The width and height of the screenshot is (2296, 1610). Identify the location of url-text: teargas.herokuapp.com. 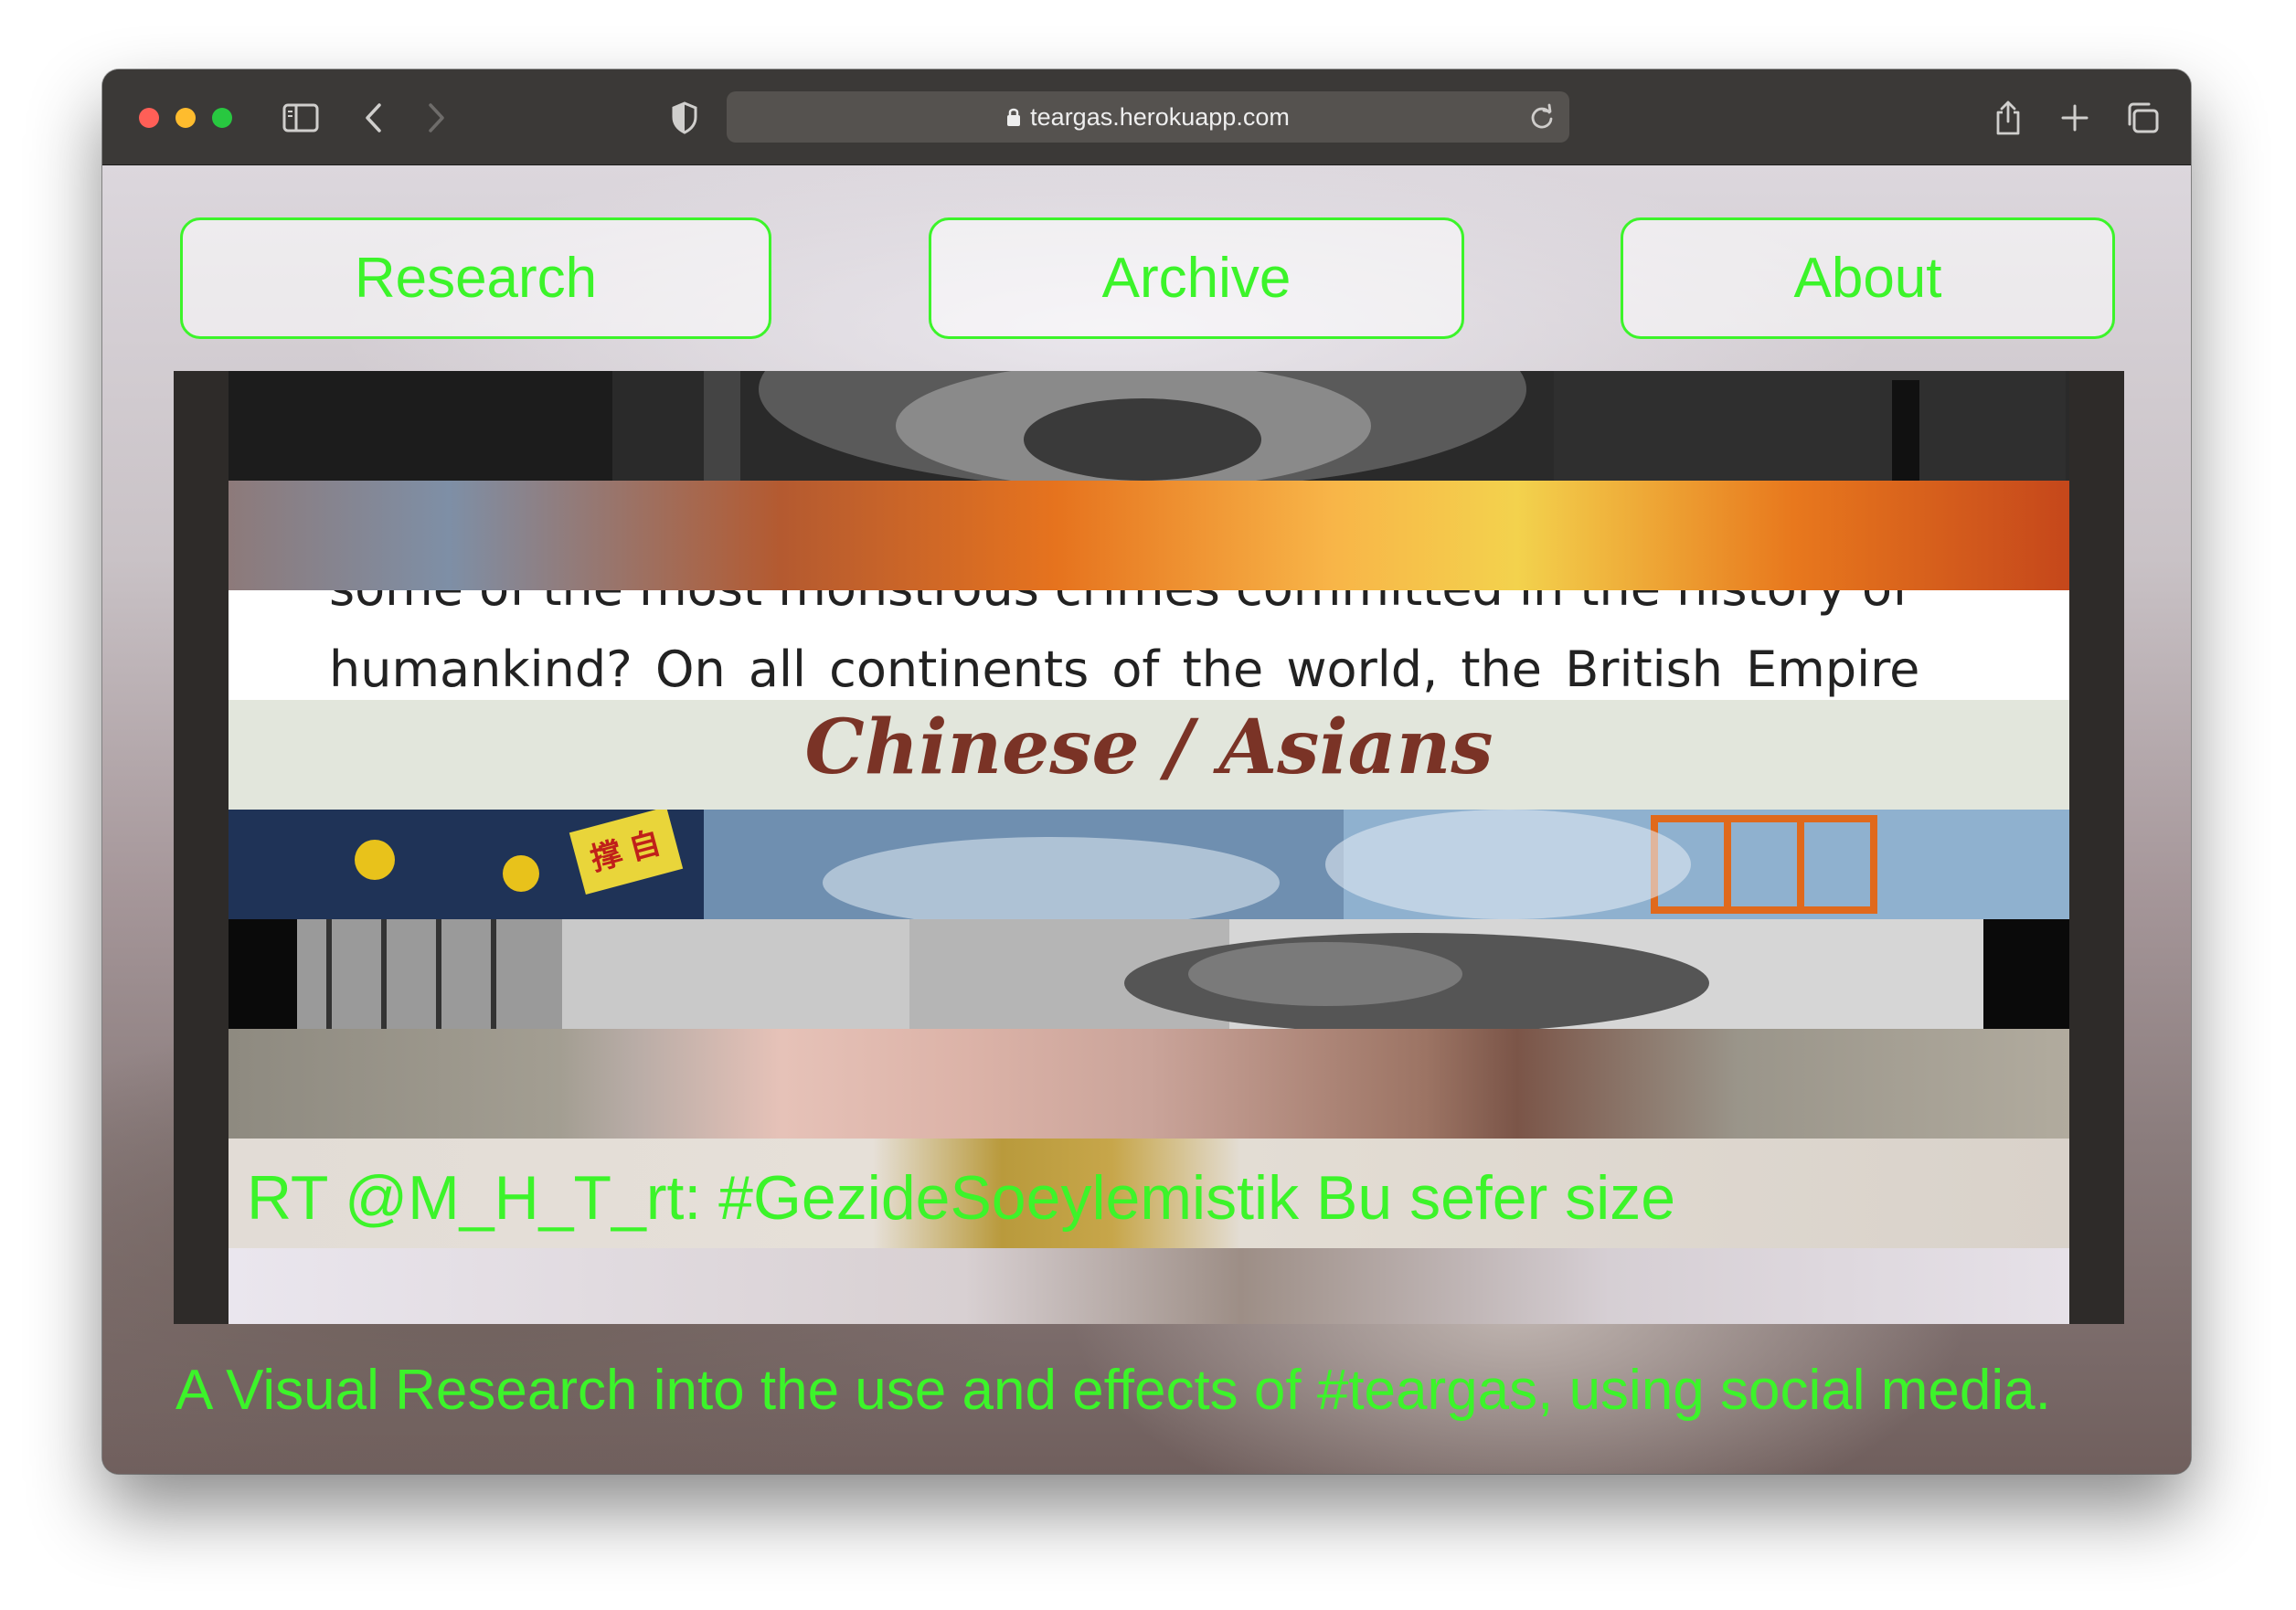
(1160, 117).